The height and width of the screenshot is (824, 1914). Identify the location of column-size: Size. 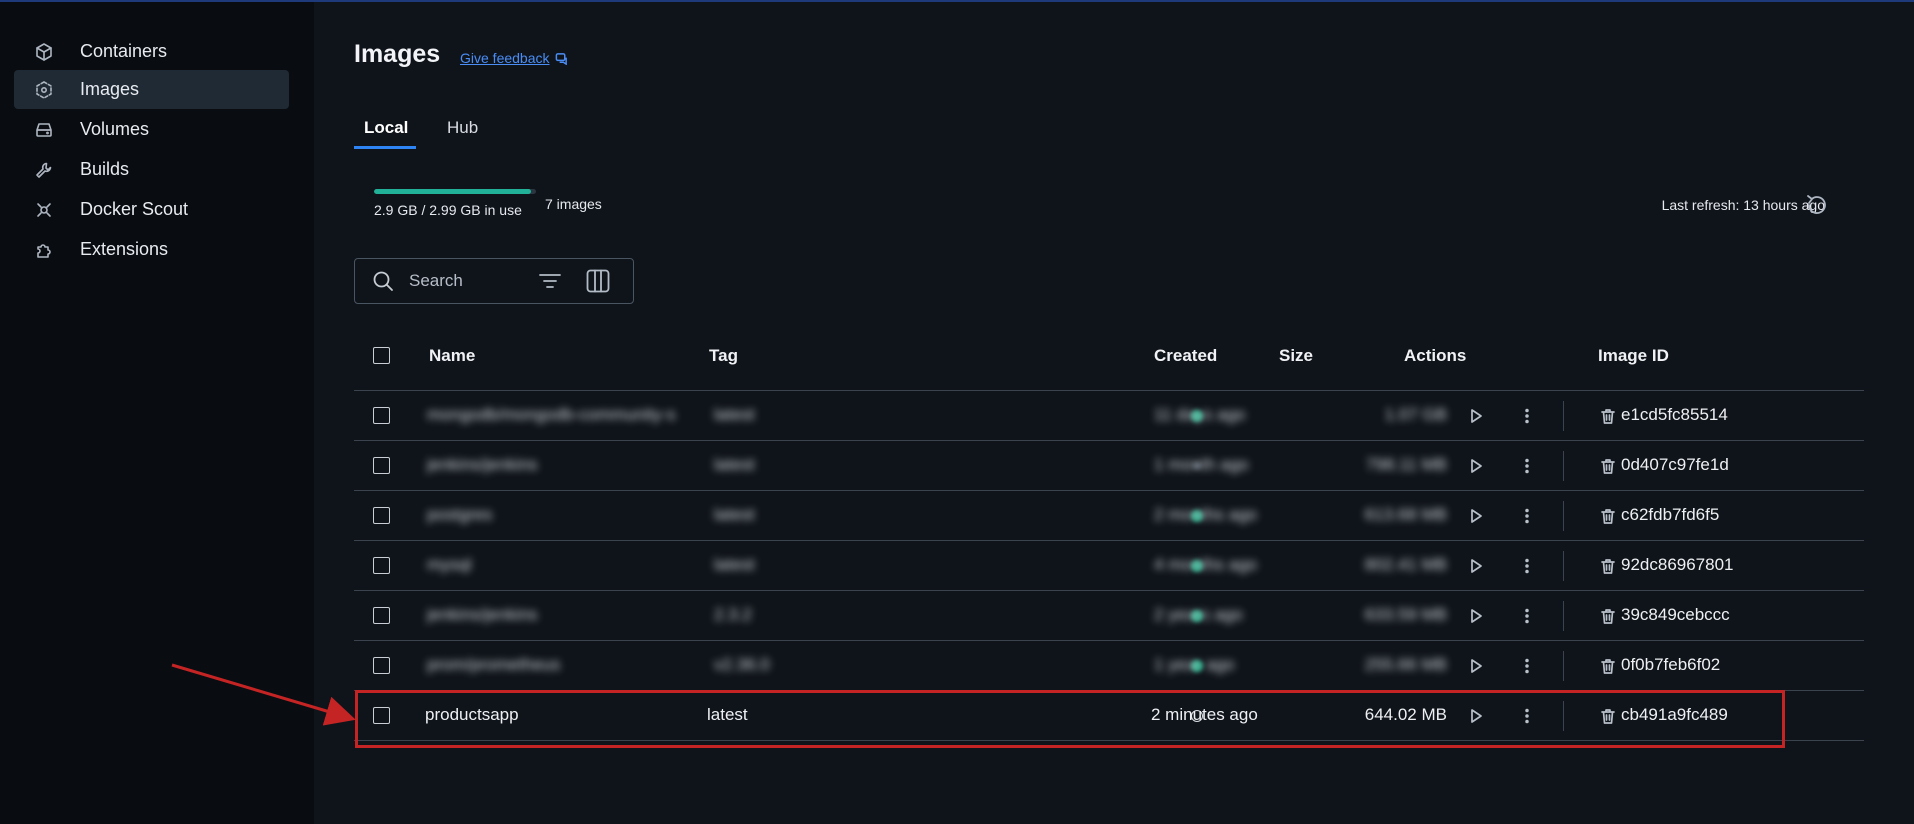
(1296, 356).